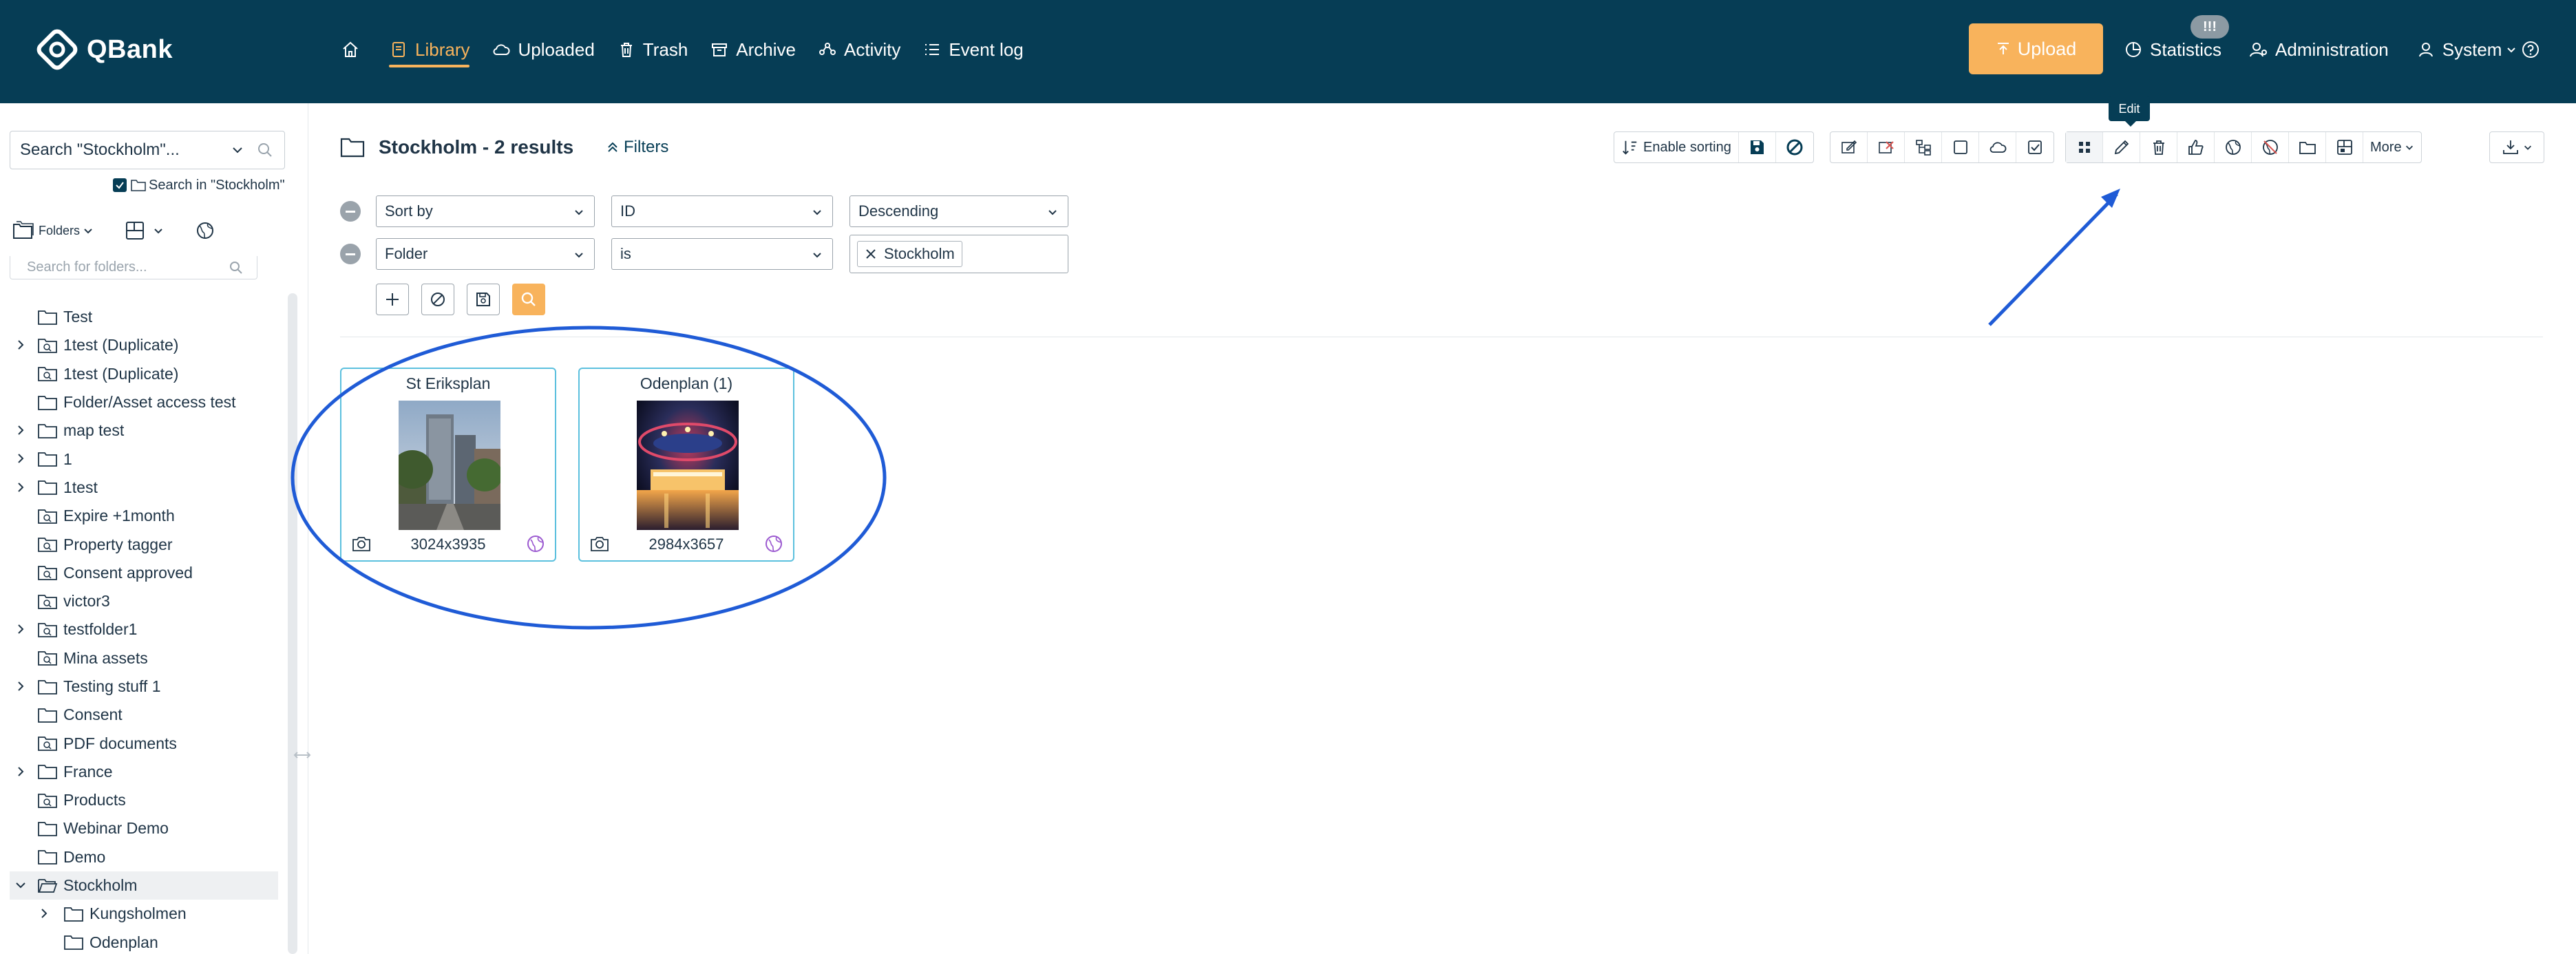  Describe the element at coordinates (1998, 147) in the screenshot. I see `cloud-button` at that location.